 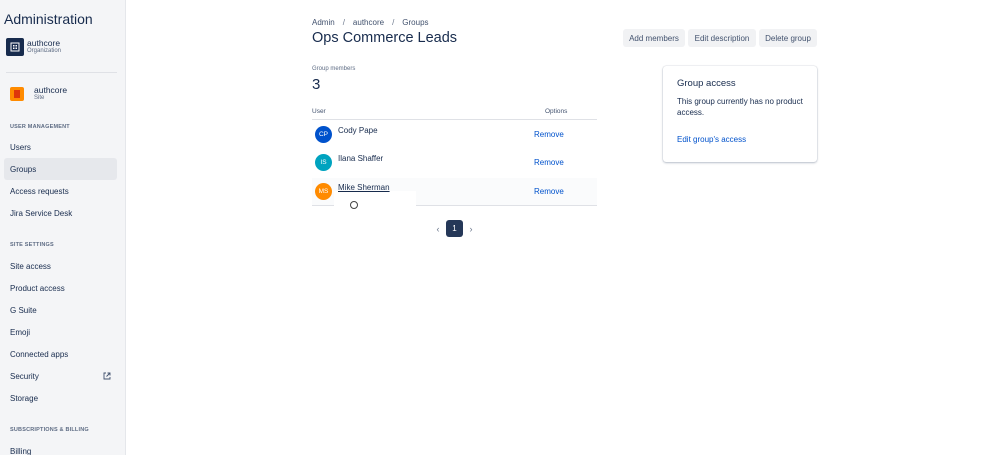 What do you see at coordinates (60, 213) in the screenshot?
I see `sidebar-item-jira-service-desk: Jira Service Desk` at bounding box center [60, 213].